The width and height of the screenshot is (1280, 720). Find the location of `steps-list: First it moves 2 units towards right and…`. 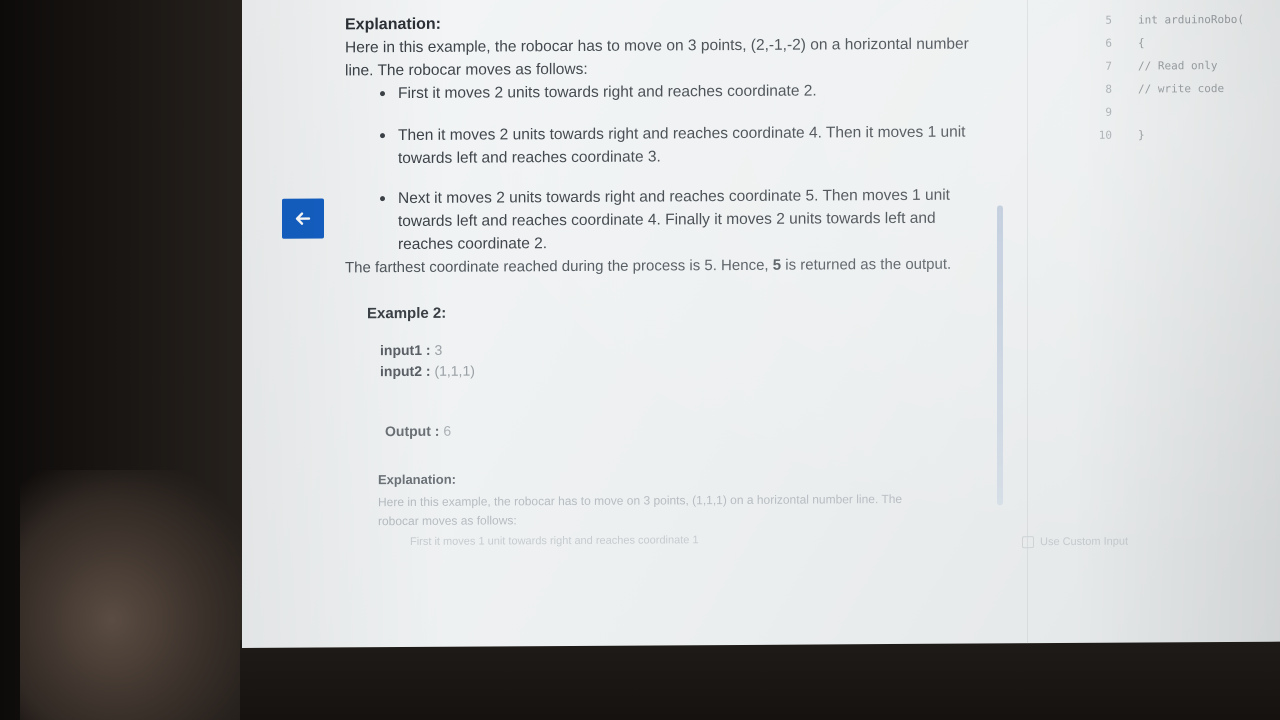

steps-list: First it moves 2 units towards right and… is located at coordinates (677, 168).